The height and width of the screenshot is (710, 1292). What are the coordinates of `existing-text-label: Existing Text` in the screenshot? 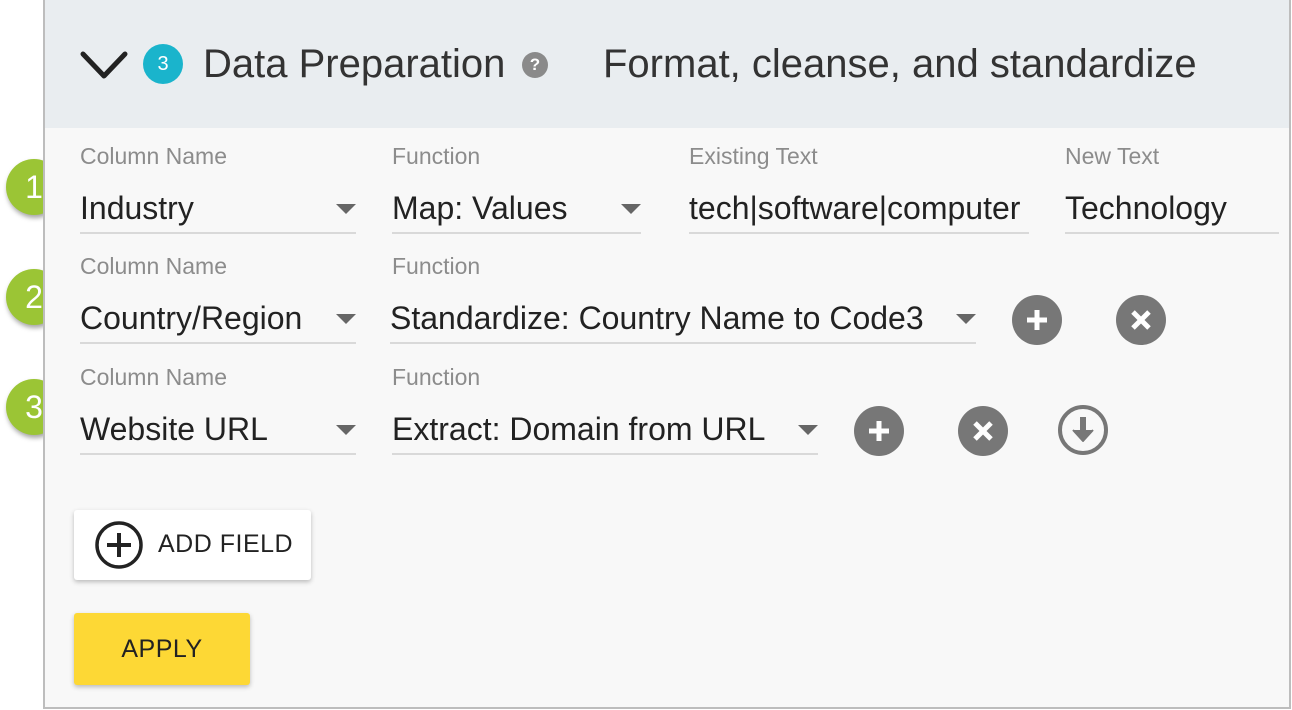 It's located at (753, 156).